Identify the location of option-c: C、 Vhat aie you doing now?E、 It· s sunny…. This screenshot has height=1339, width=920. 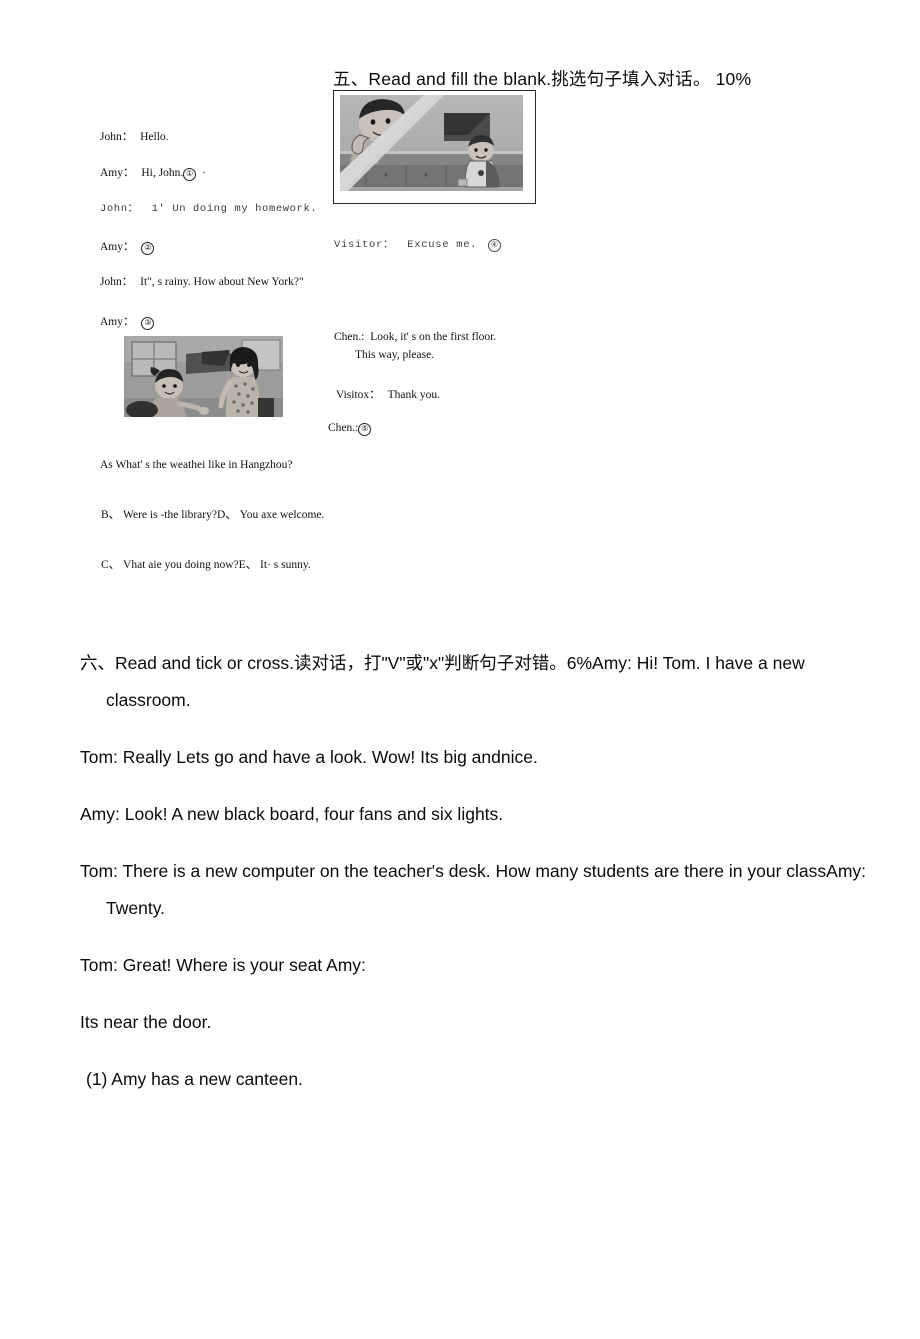
(206, 564).